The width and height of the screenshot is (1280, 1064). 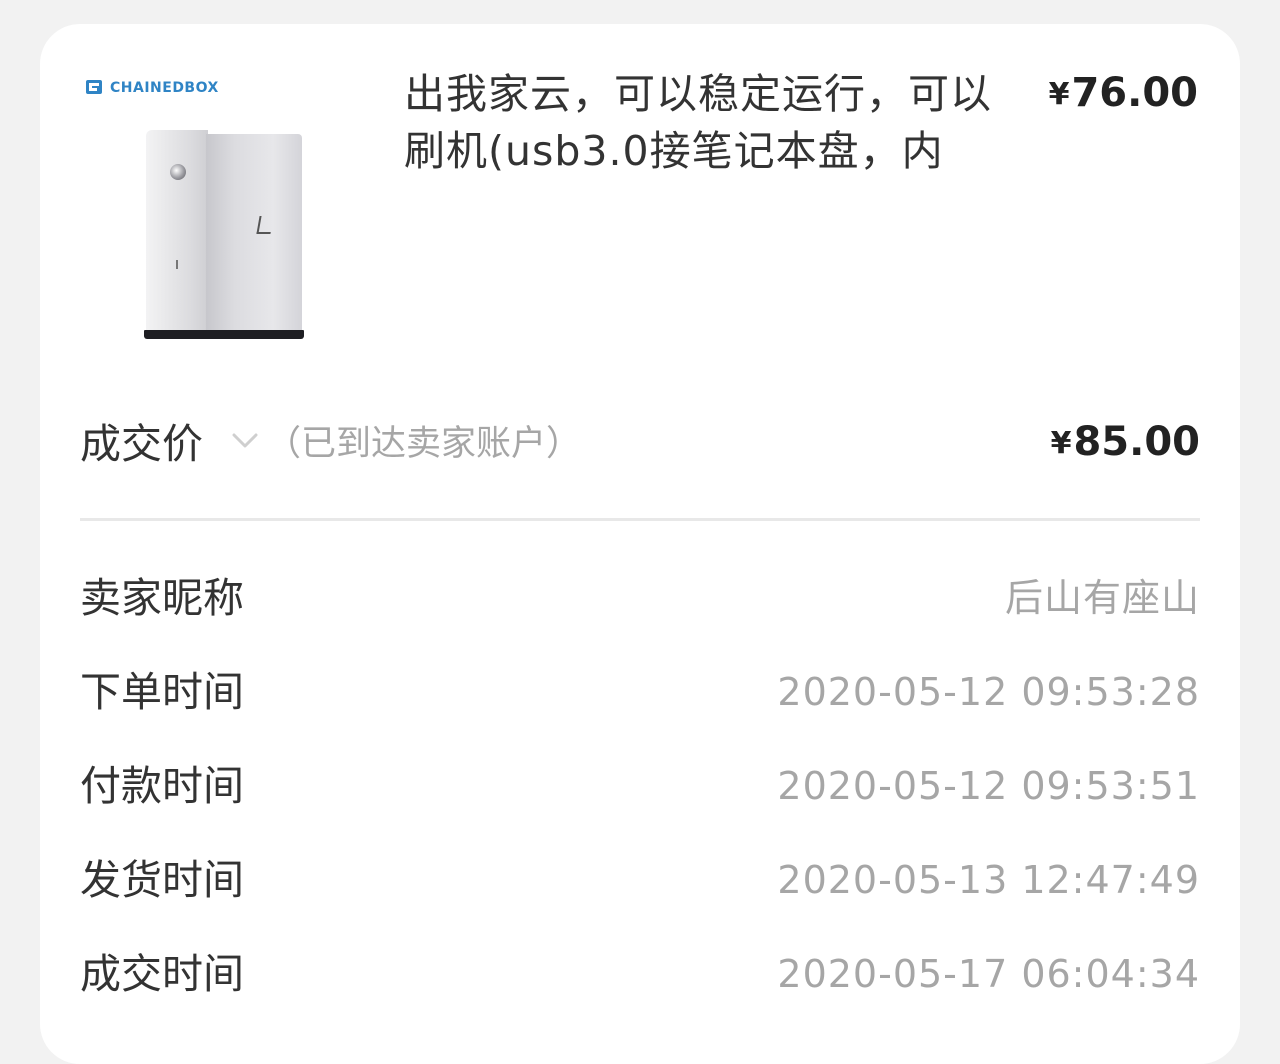 What do you see at coordinates (141, 444) in the screenshot?
I see `deal-price-label: 成交价` at bounding box center [141, 444].